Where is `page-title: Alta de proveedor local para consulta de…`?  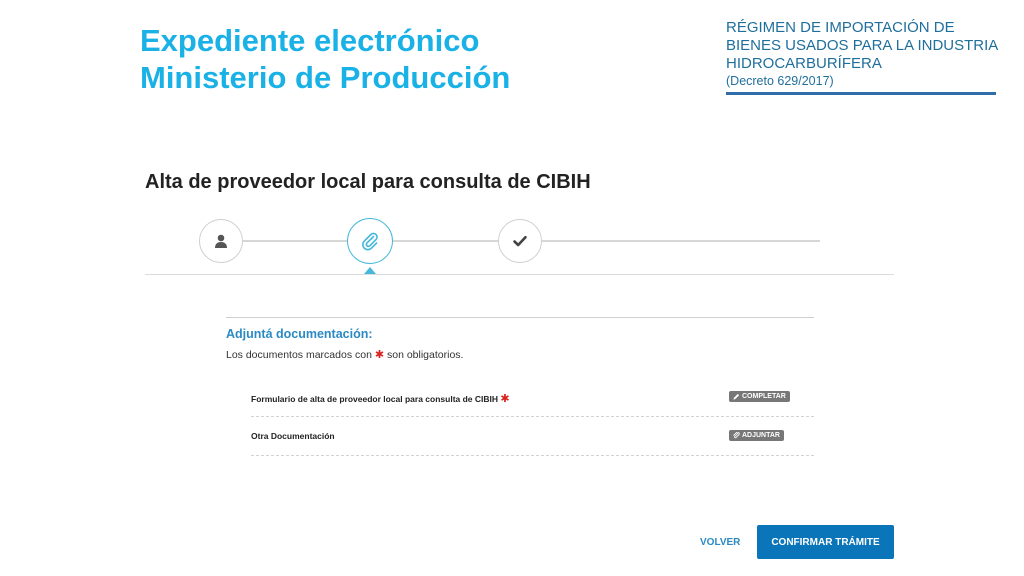 page-title: Alta de proveedor local para consulta de… is located at coordinates (368, 182).